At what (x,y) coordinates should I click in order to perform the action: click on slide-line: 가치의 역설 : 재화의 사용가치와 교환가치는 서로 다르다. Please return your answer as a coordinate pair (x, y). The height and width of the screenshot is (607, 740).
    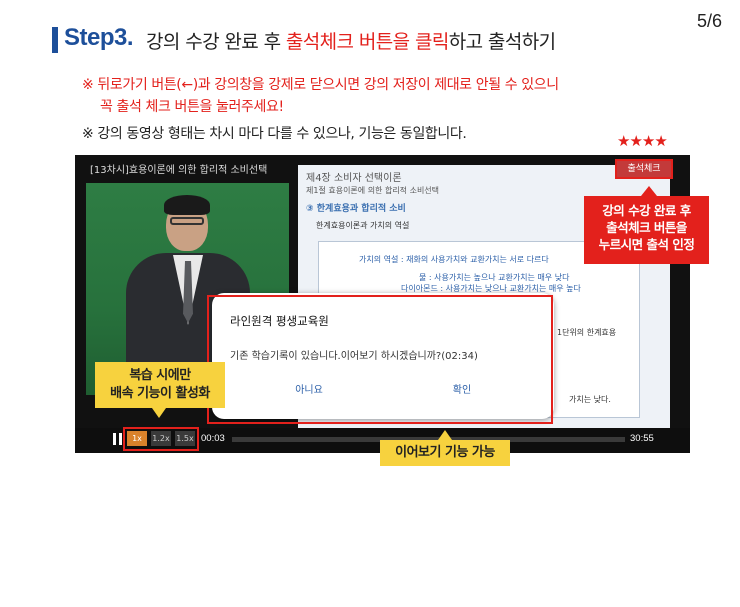
    Looking at the image, I should click on (454, 259).